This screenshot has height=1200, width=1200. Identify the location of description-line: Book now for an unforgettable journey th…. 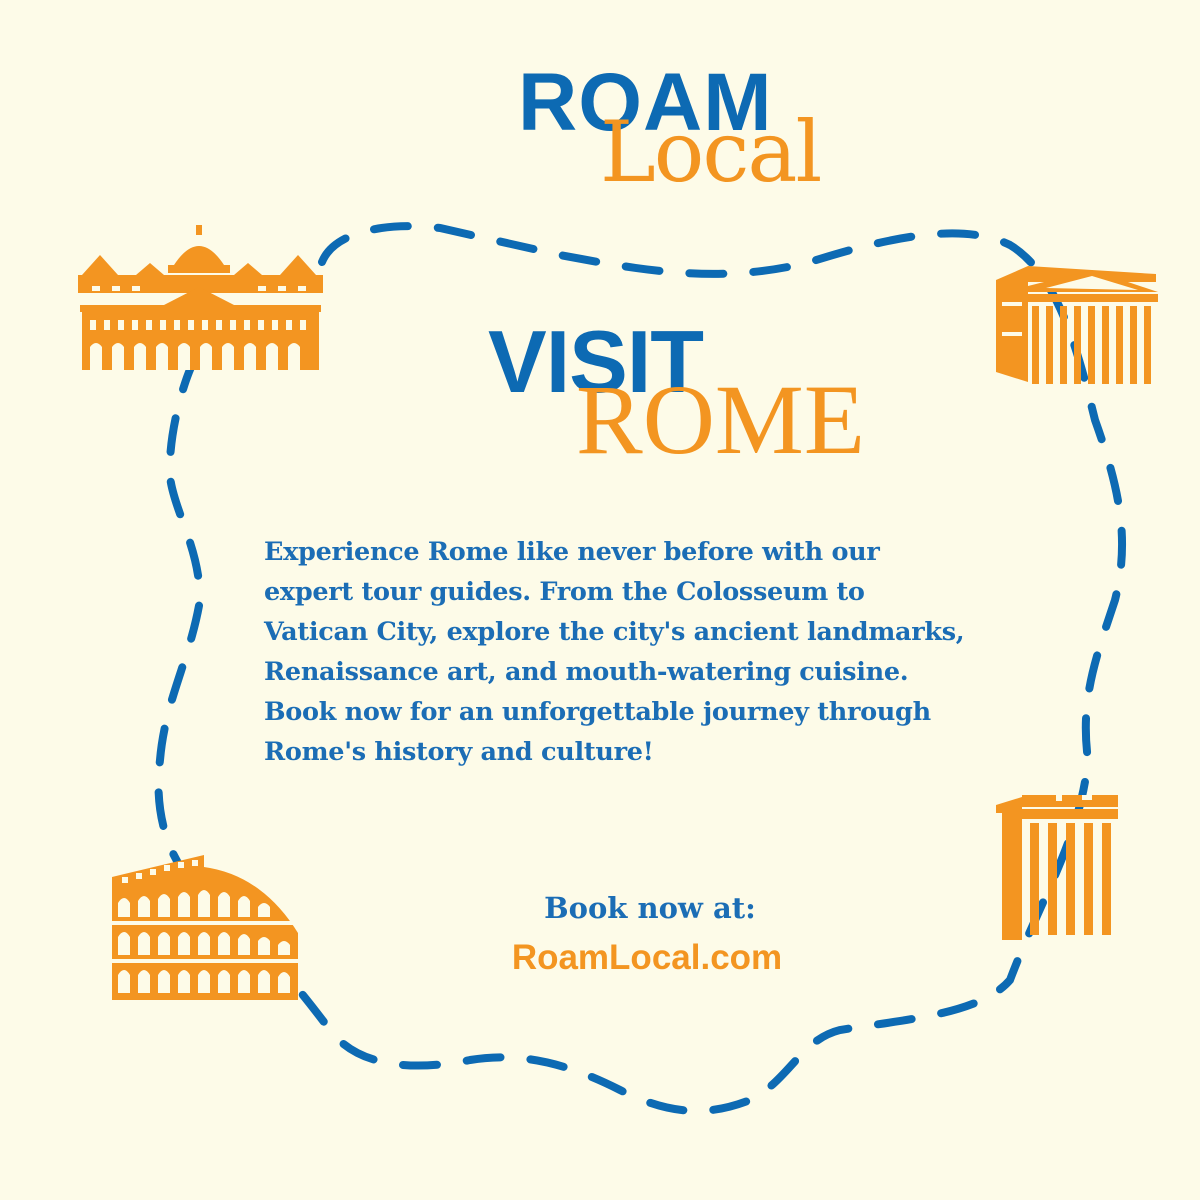
(597, 712).